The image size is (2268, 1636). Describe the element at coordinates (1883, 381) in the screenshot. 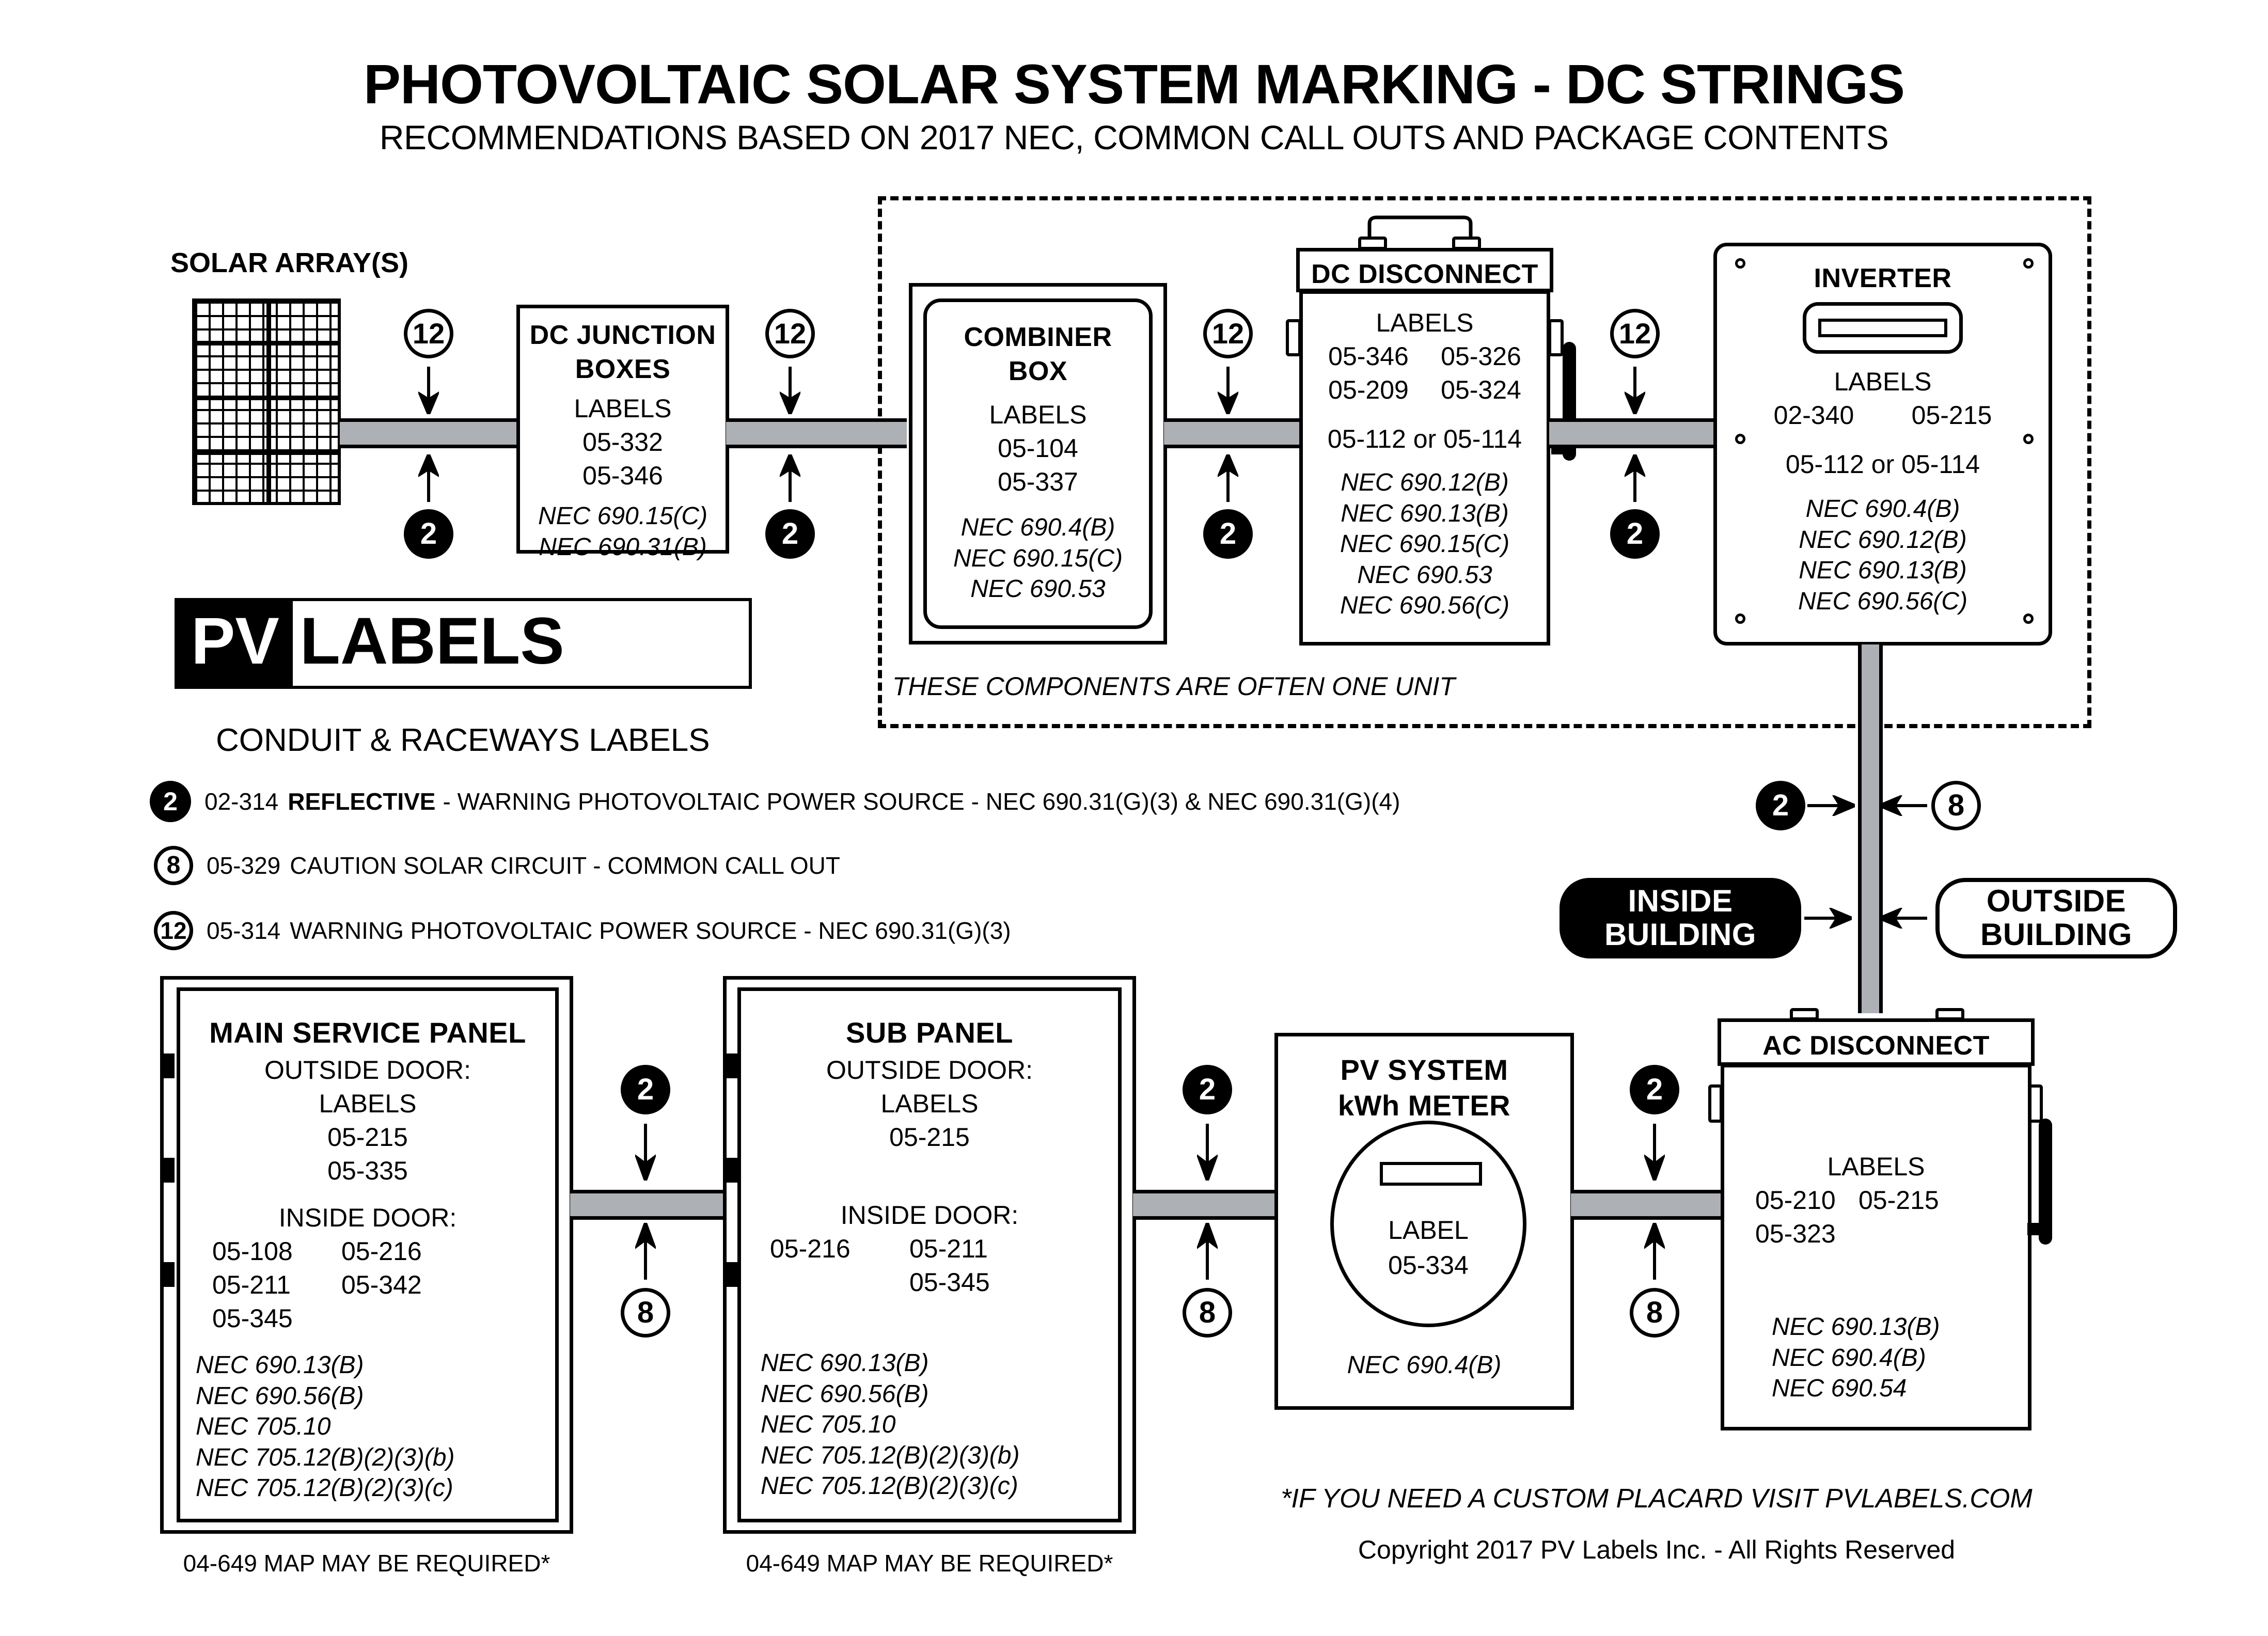

I see `inverter-labels-heading: LABELS` at that location.